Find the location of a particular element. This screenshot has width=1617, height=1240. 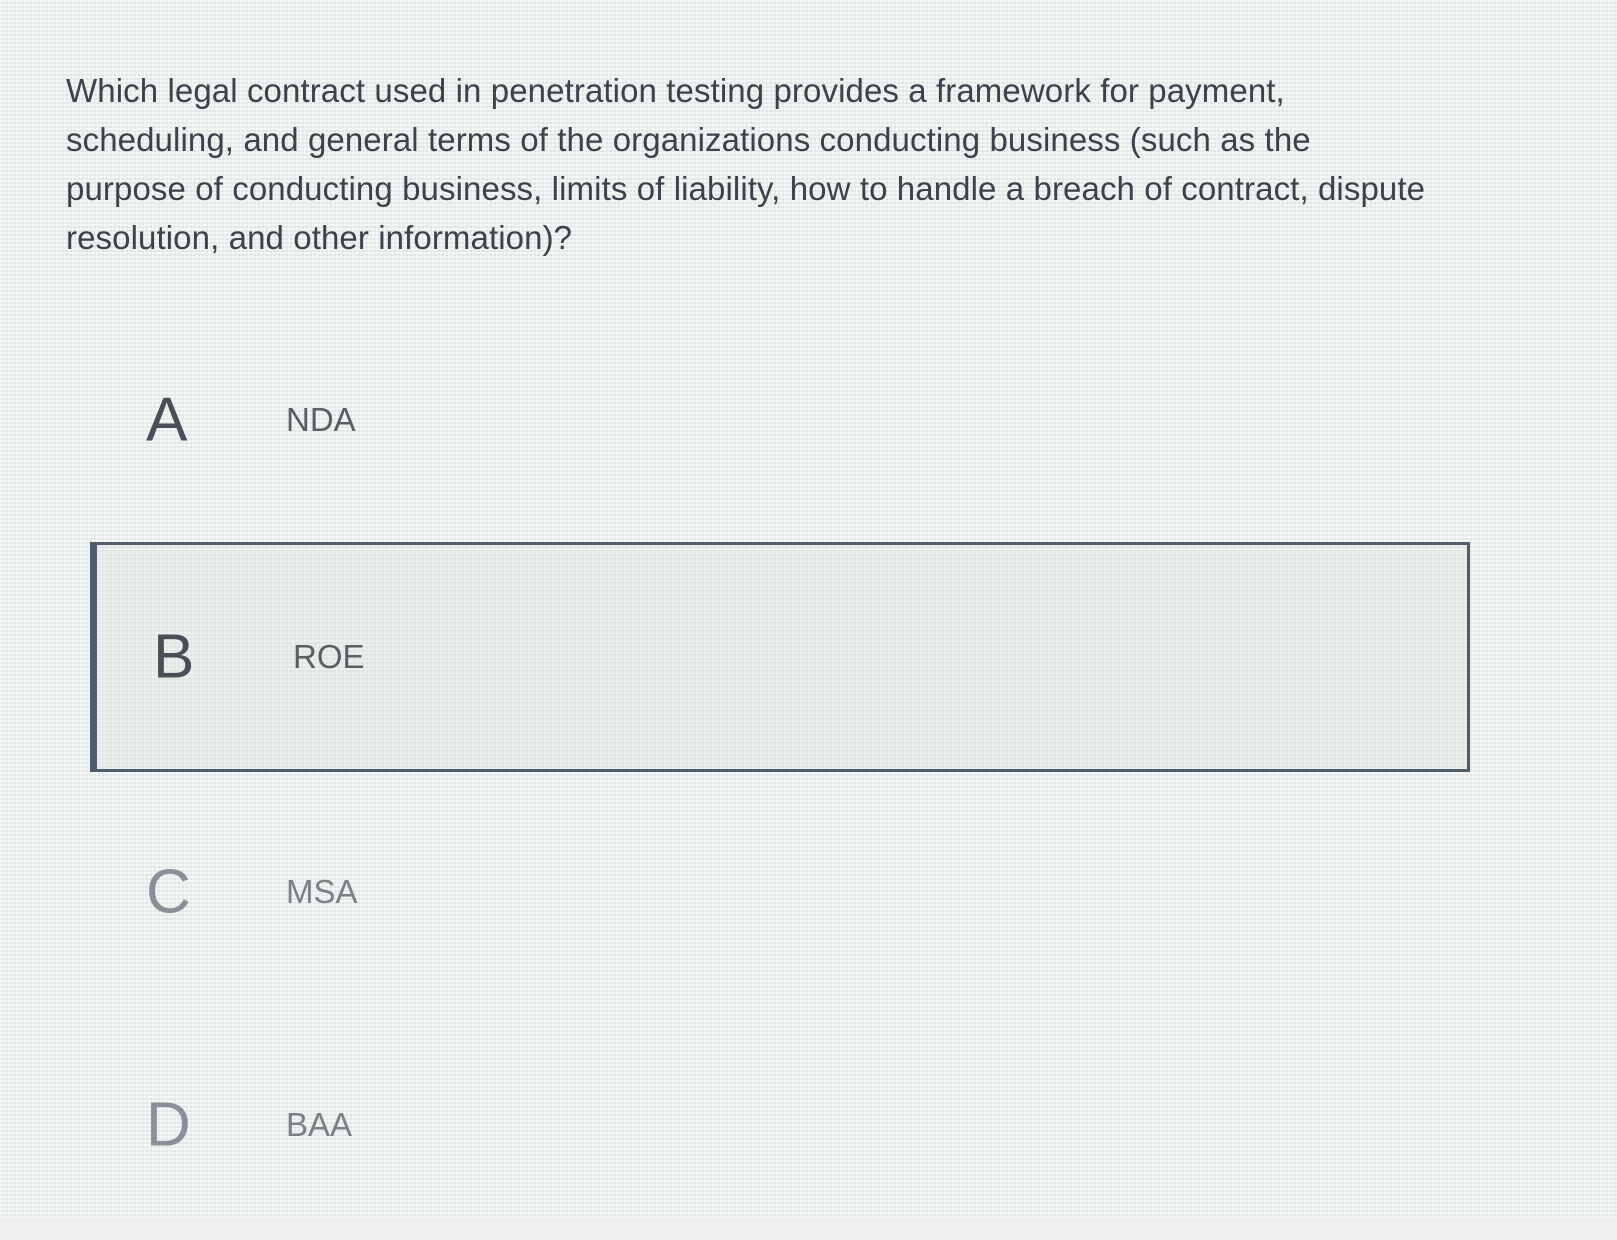

option-letter: A is located at coordinates (167, 420).